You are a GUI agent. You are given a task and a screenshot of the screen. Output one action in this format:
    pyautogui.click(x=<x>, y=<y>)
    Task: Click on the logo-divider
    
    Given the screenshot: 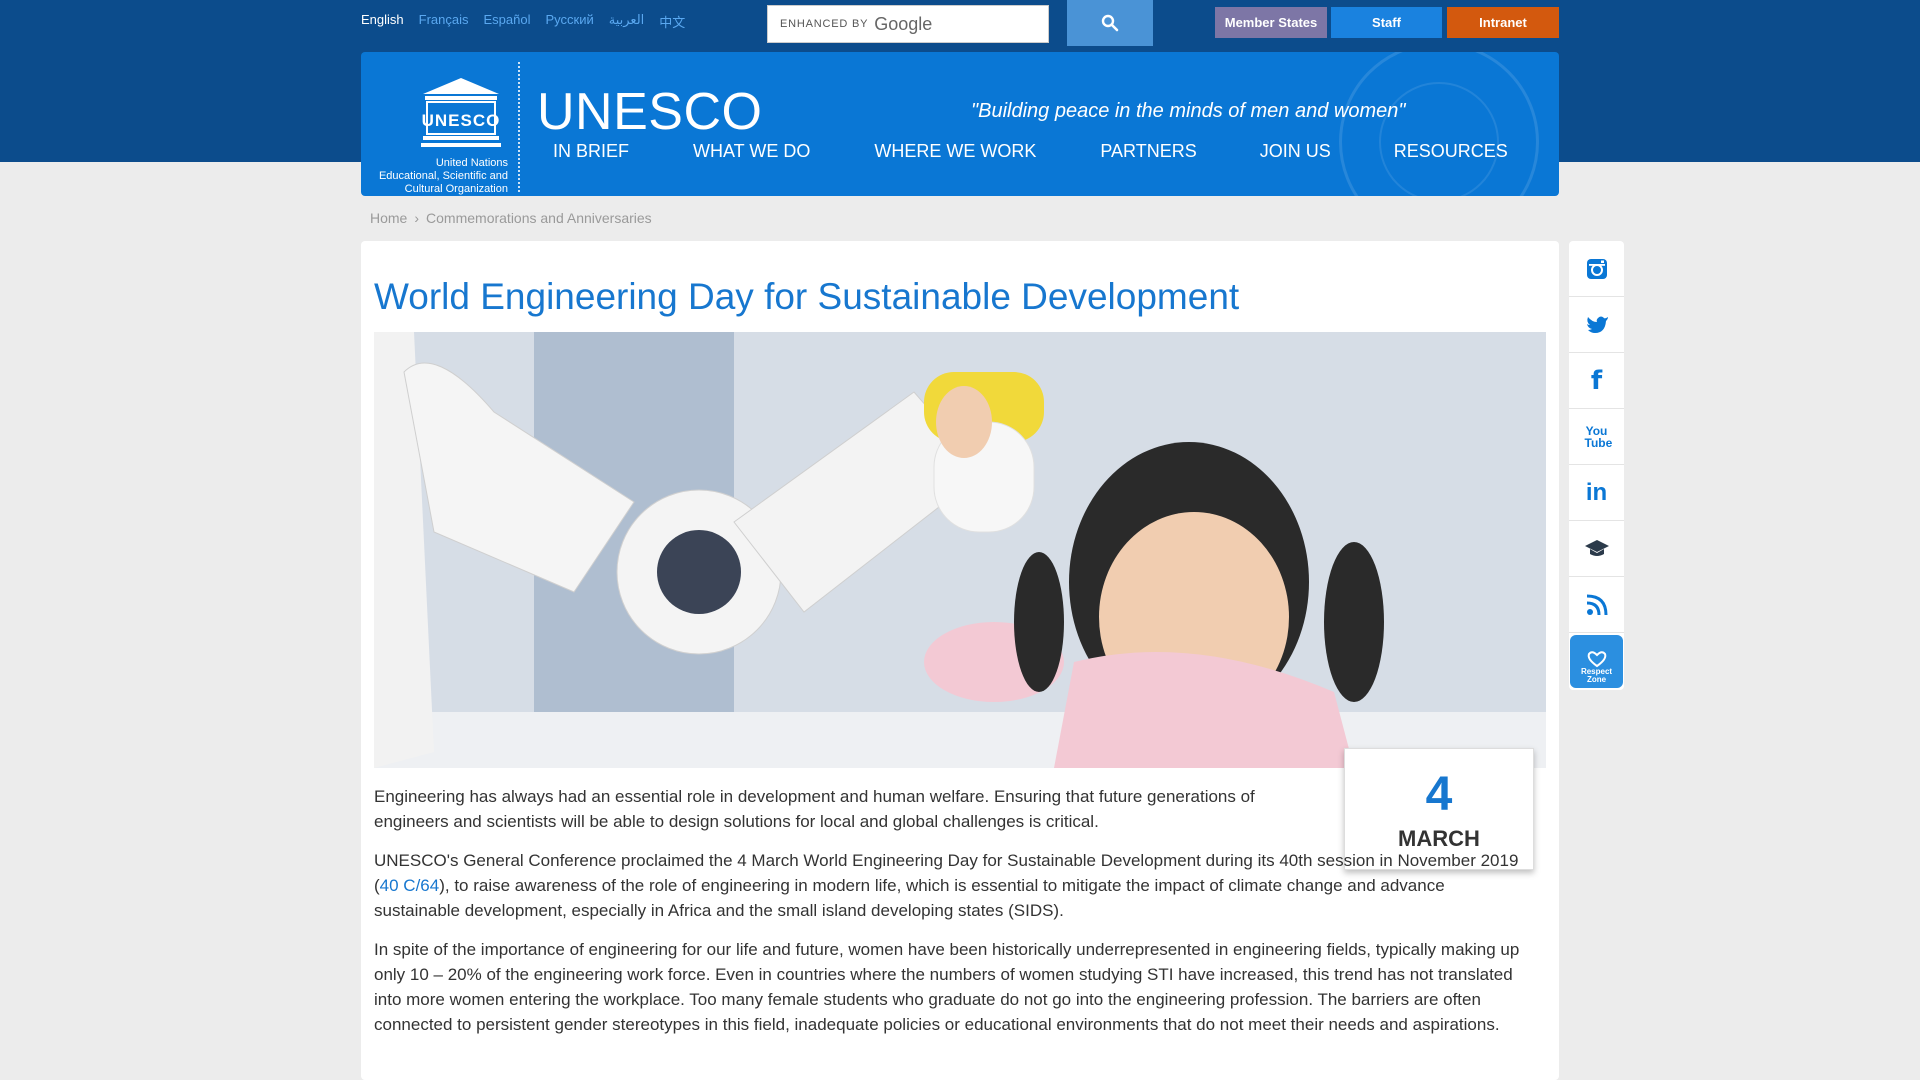 What is the action you would take?
    pyautogui.click(x=519, y=127)
    